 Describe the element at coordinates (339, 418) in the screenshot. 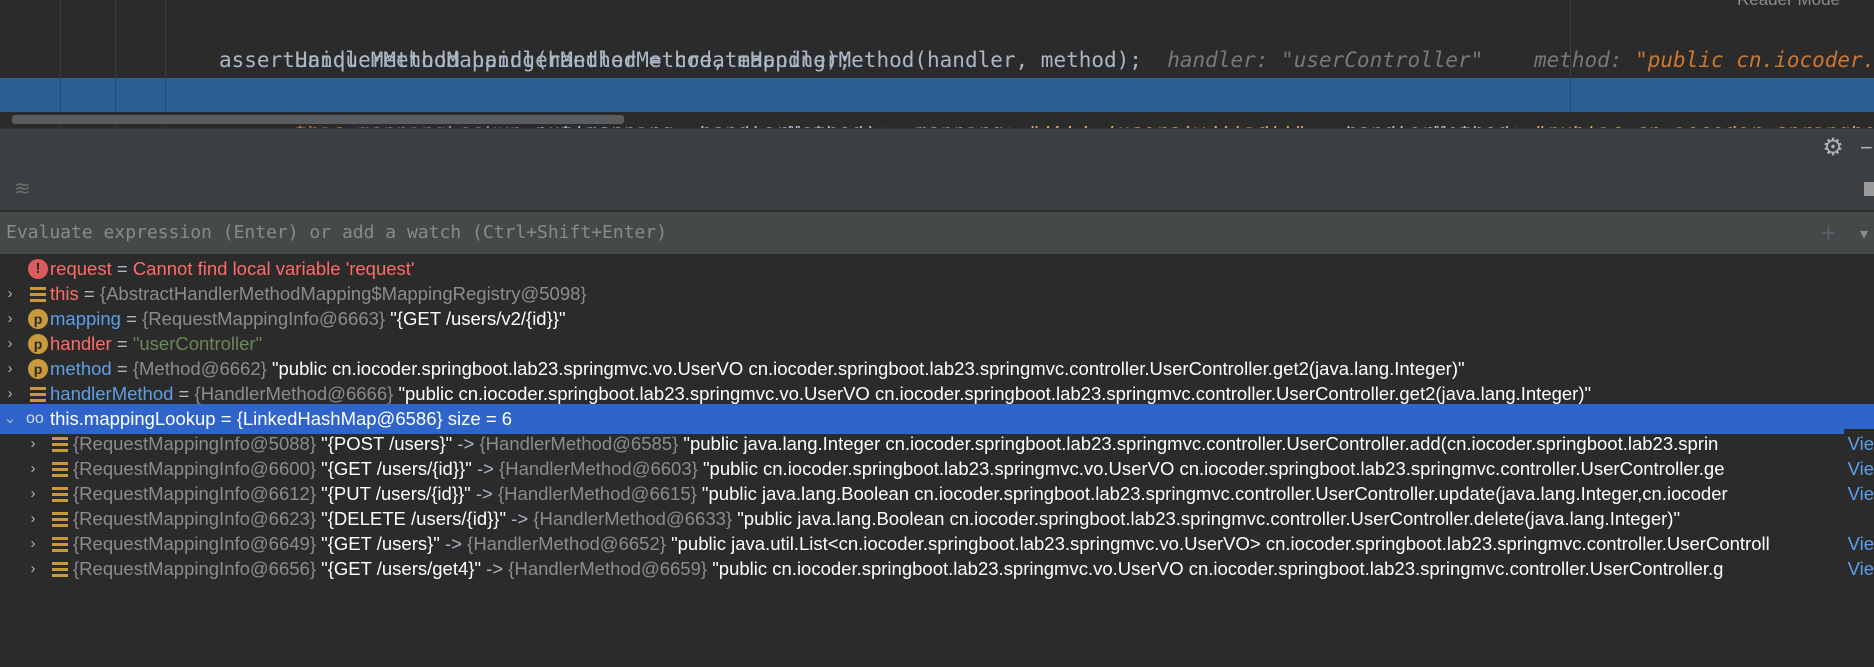

I see `object-ref: {LinkedHashMap@6586}` at that location.